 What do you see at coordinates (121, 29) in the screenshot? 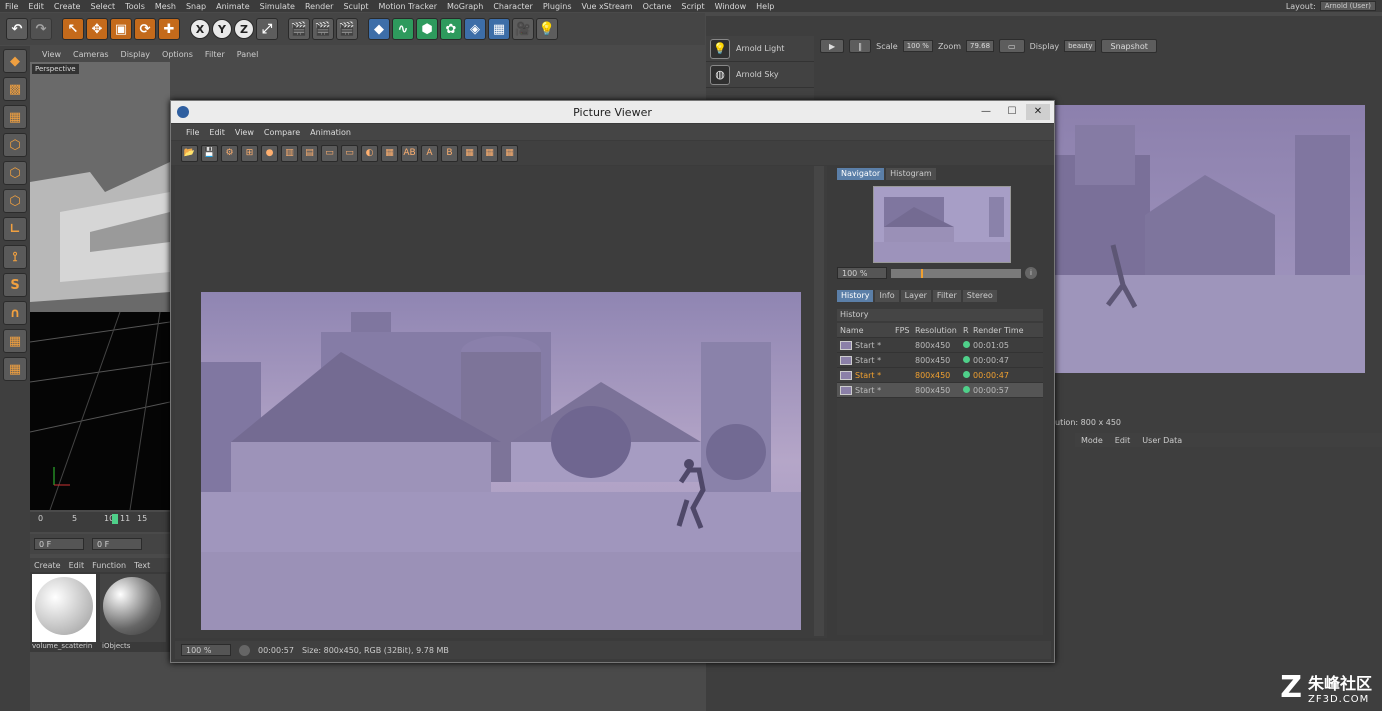
I see `scale-tool-icon: ▣` at bounding box center [121, 29].